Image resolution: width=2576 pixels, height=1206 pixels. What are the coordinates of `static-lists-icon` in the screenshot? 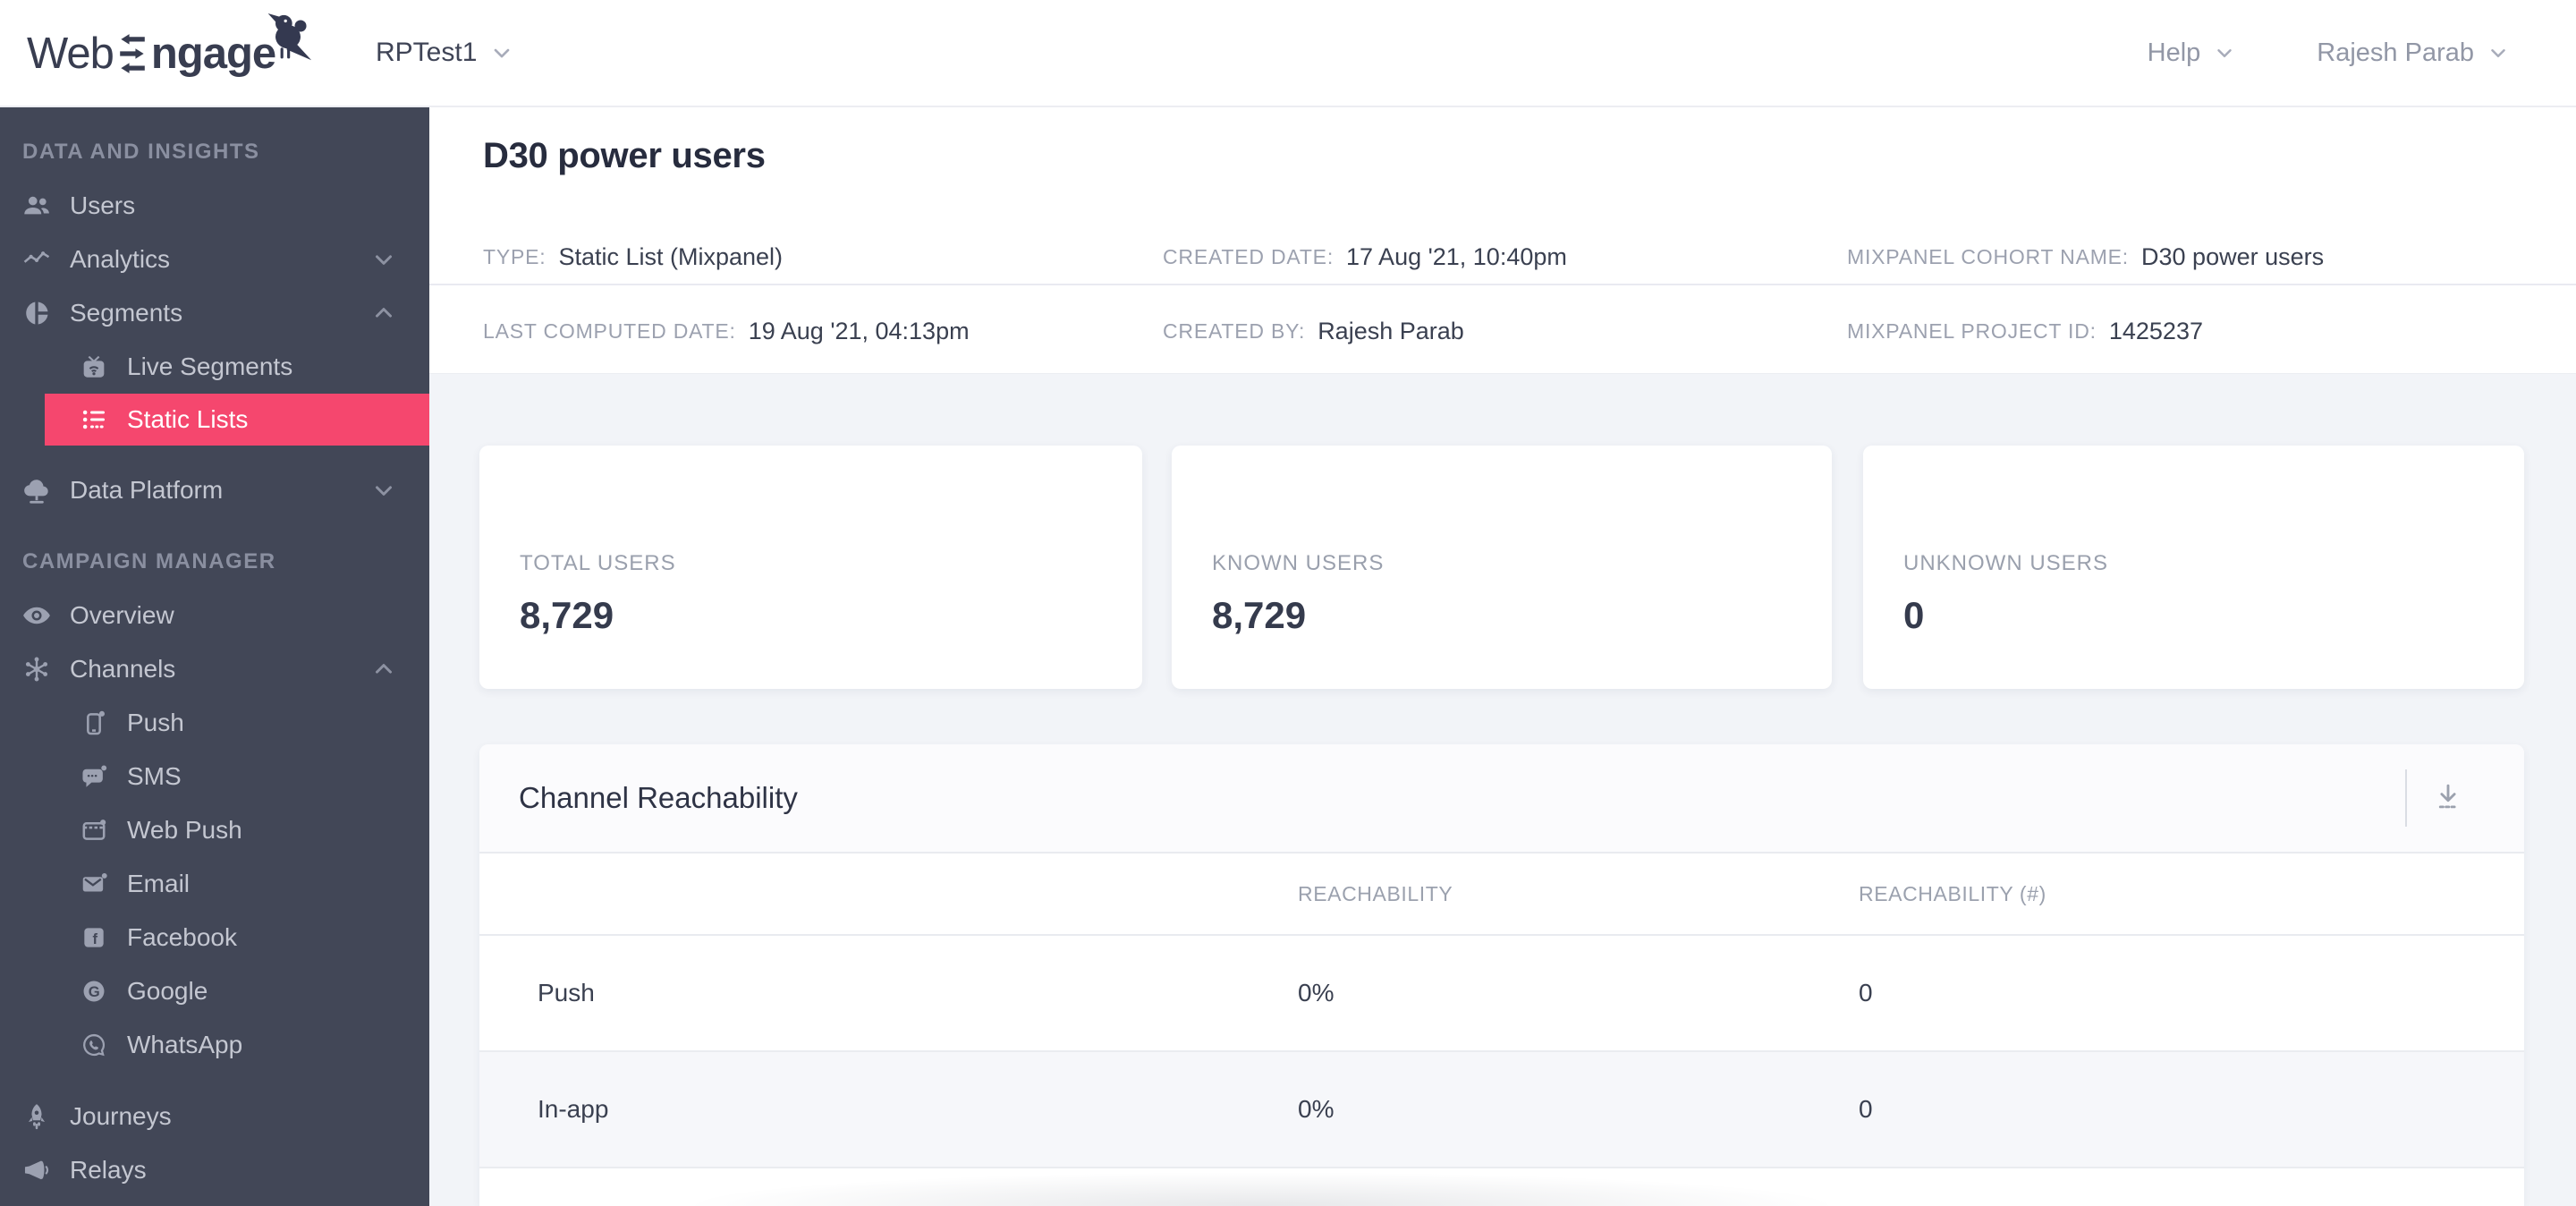 It's located at (94, 419).